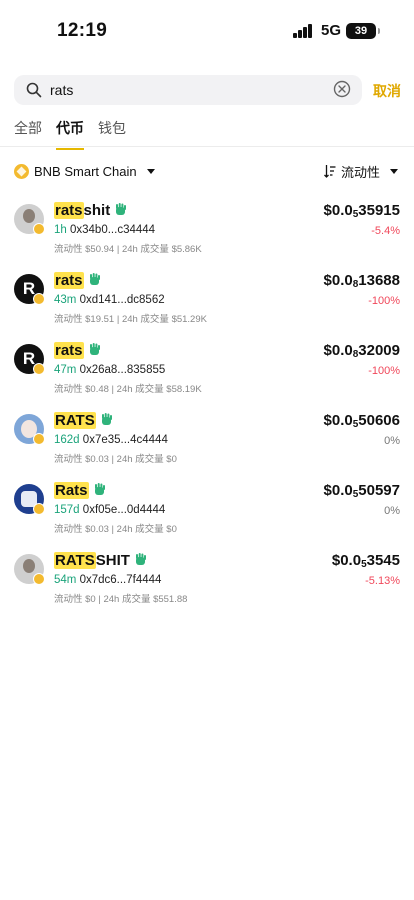  I want to click on token-age: 162d, so click(67, 440).